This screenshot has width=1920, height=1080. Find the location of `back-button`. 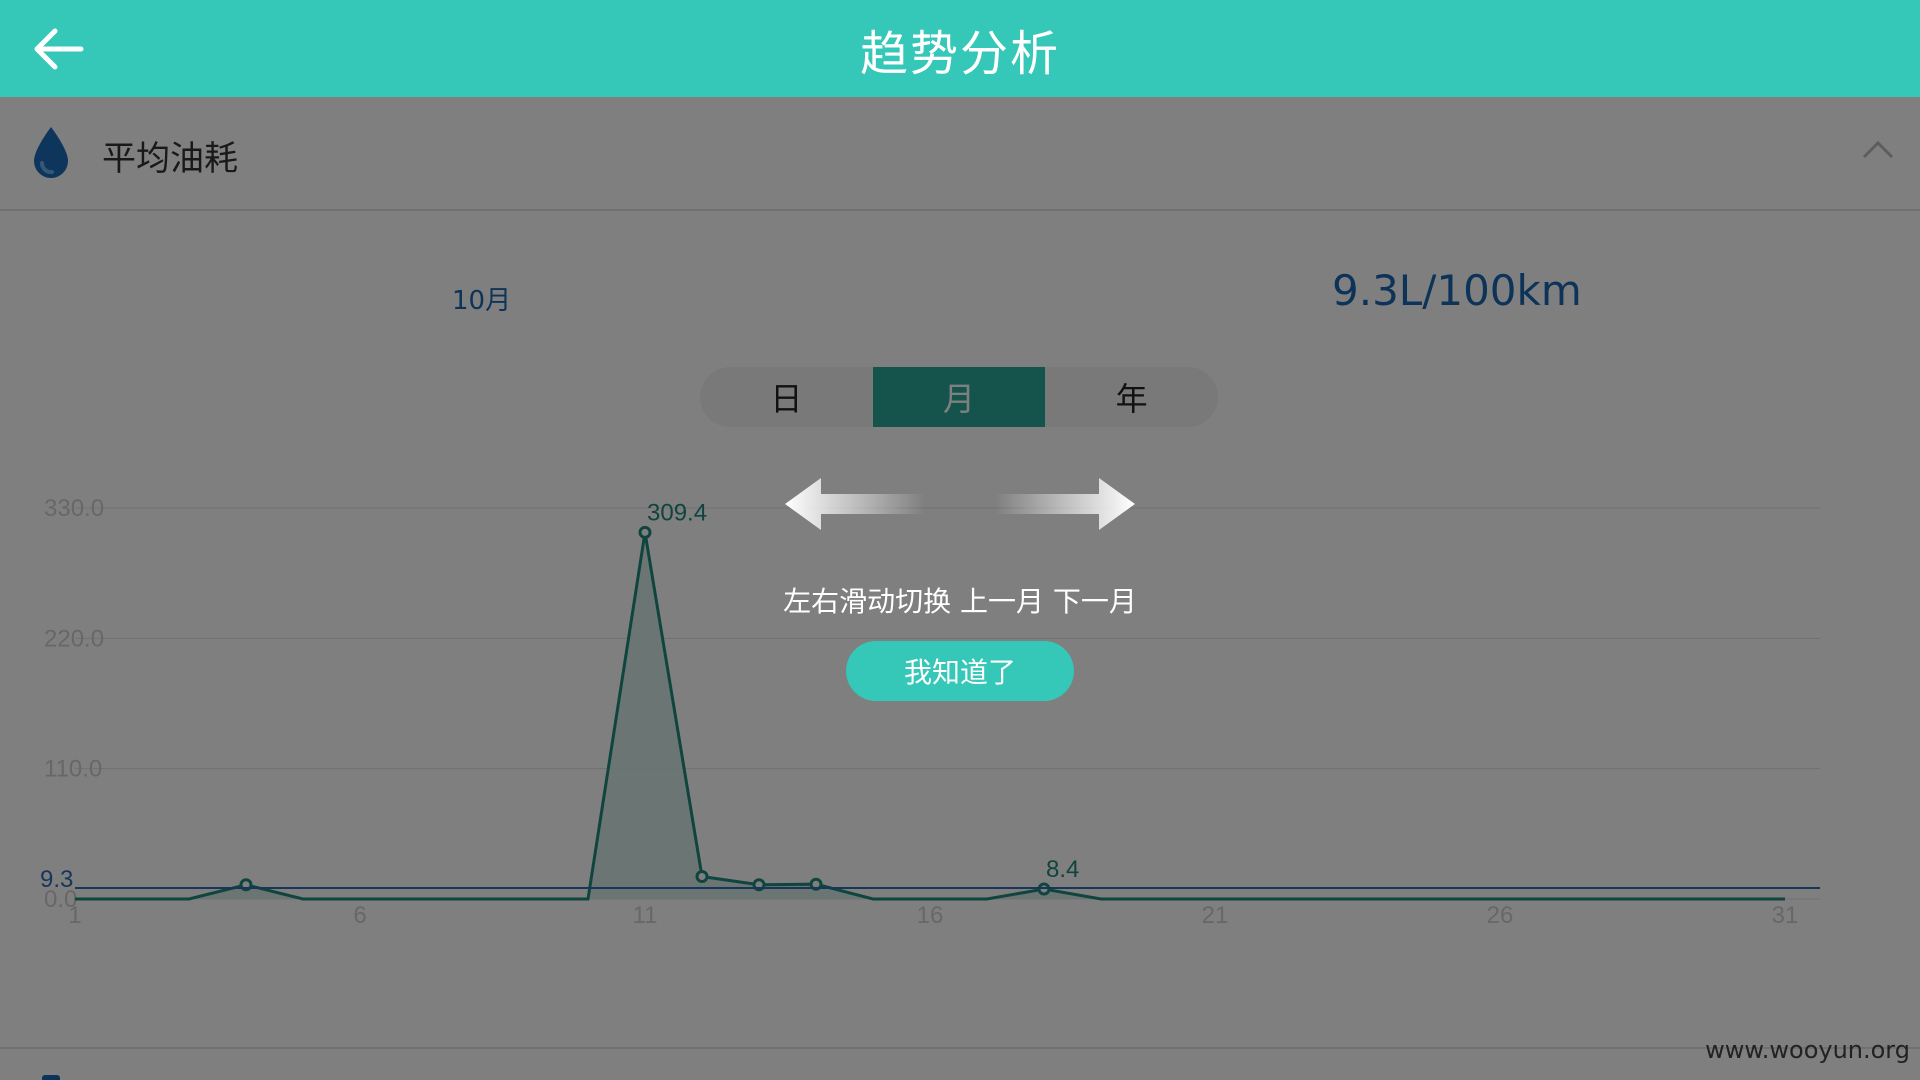

back-button is located at coordinates (59, 49).